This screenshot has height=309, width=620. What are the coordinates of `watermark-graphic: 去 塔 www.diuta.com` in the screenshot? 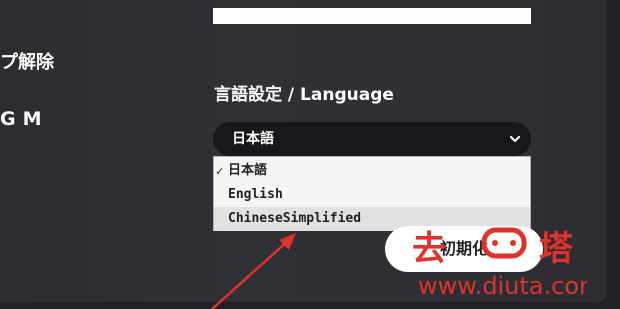 It's located at (507, 263).